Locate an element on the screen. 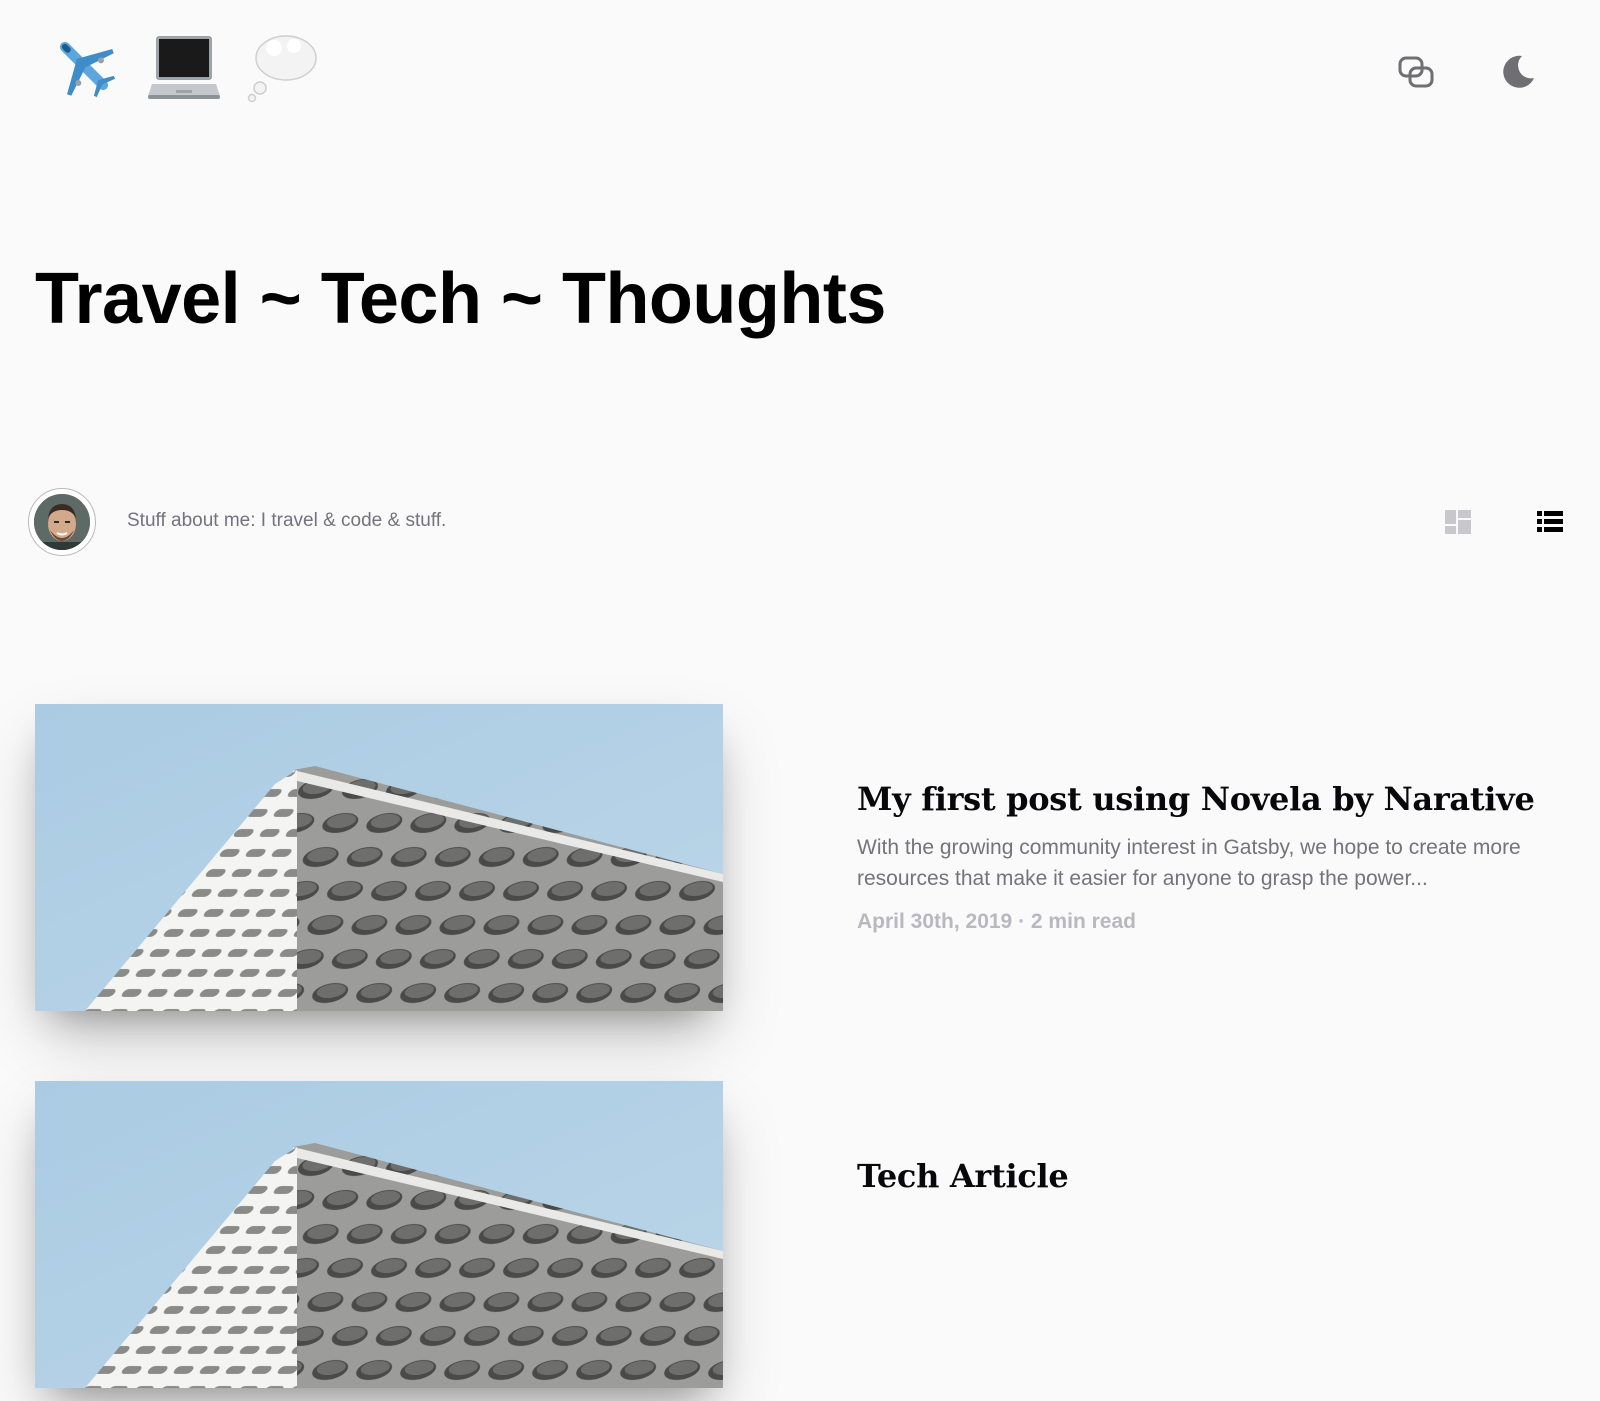 The image size is (1600, 1401). article-meta: April 30th, 2019 · 2 min read is located at coordinates (996, 922).